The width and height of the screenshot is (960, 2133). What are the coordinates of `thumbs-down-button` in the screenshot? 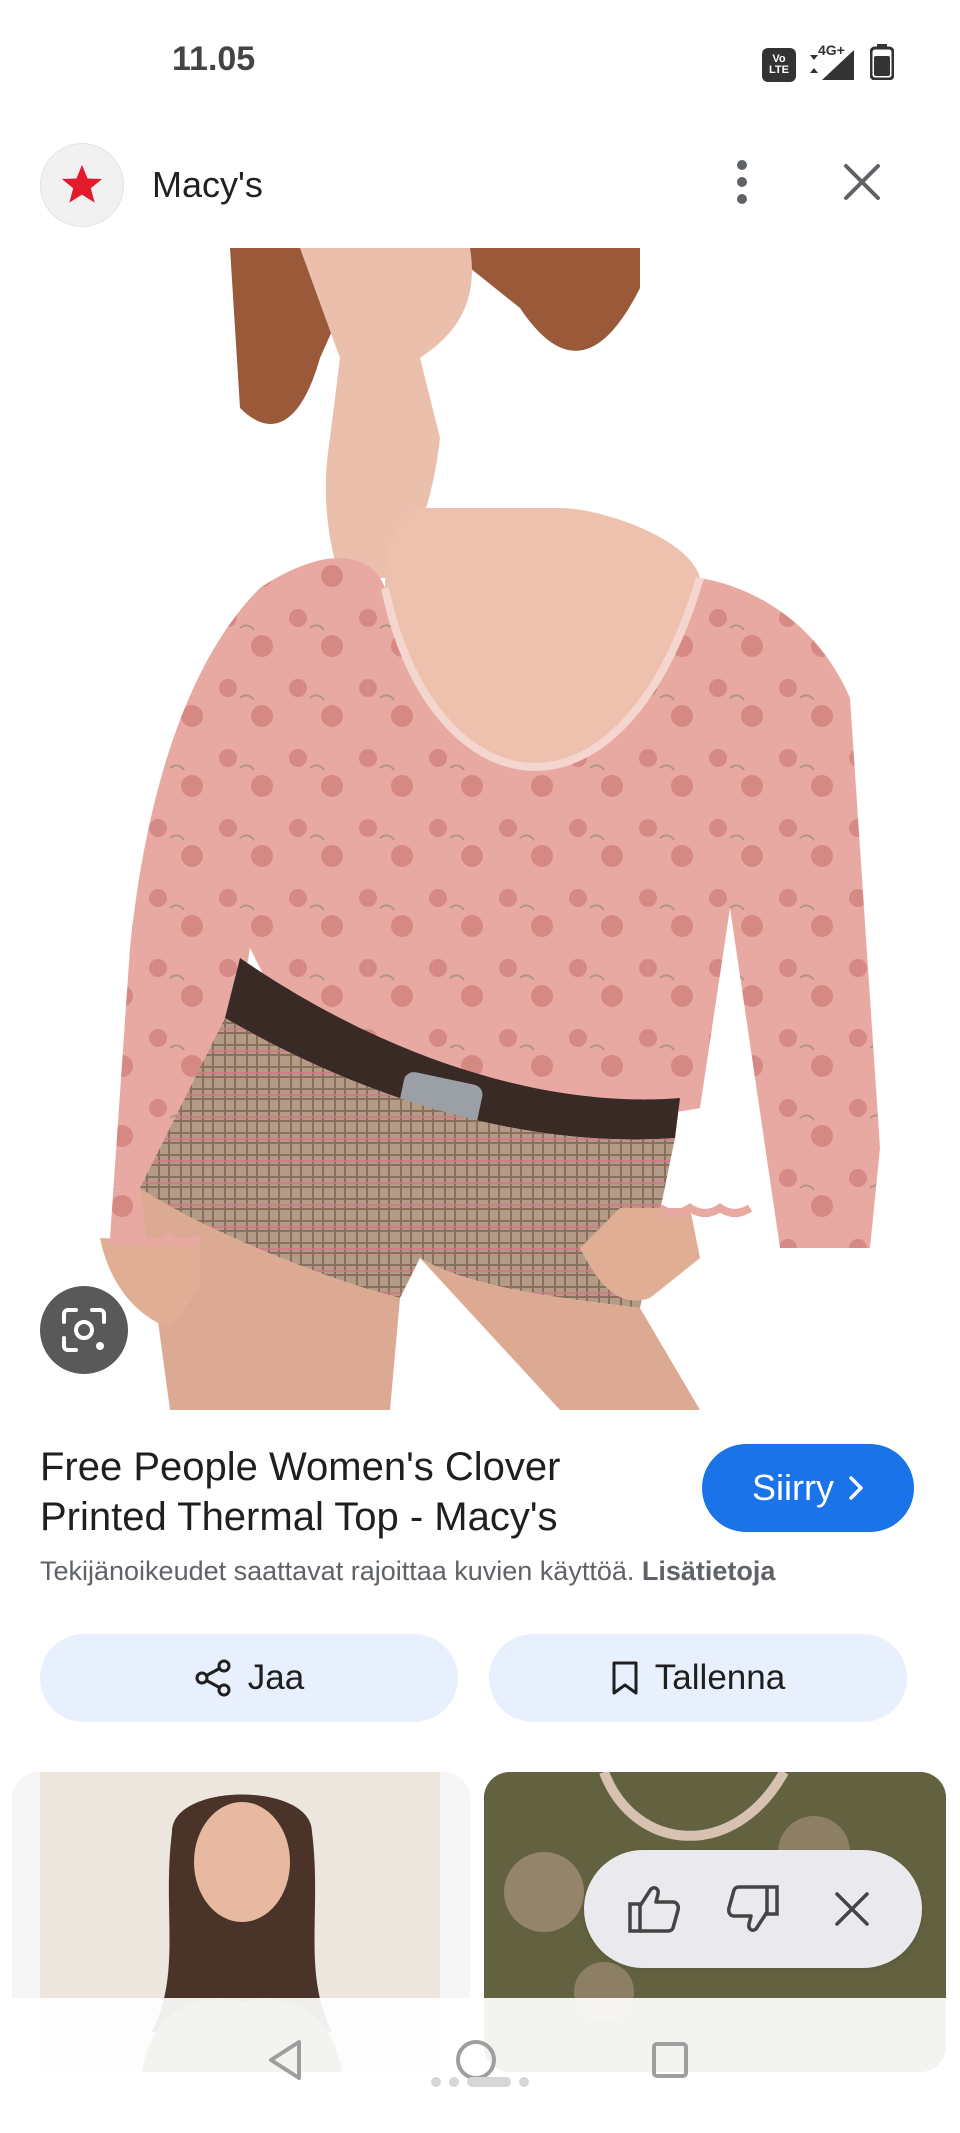 It's located at (753, 1909).